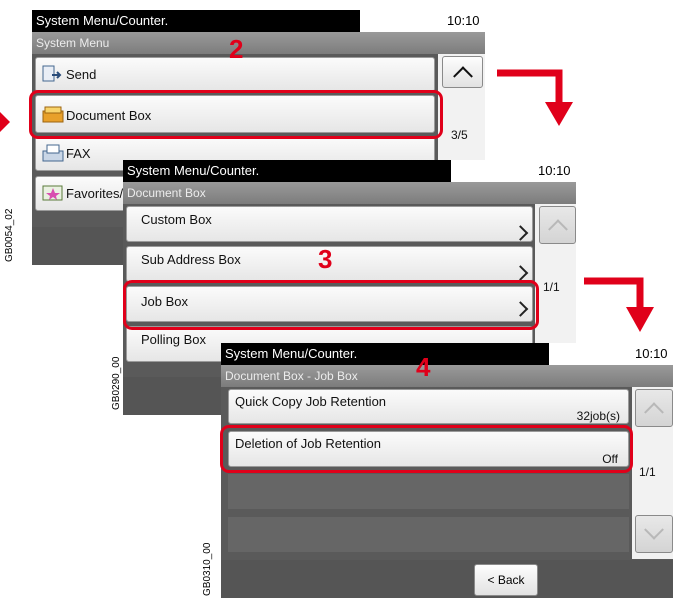  Describe the element at coordinates (9, 235) in the screenshot. I see `figure-code: GB0054_02` at that location.